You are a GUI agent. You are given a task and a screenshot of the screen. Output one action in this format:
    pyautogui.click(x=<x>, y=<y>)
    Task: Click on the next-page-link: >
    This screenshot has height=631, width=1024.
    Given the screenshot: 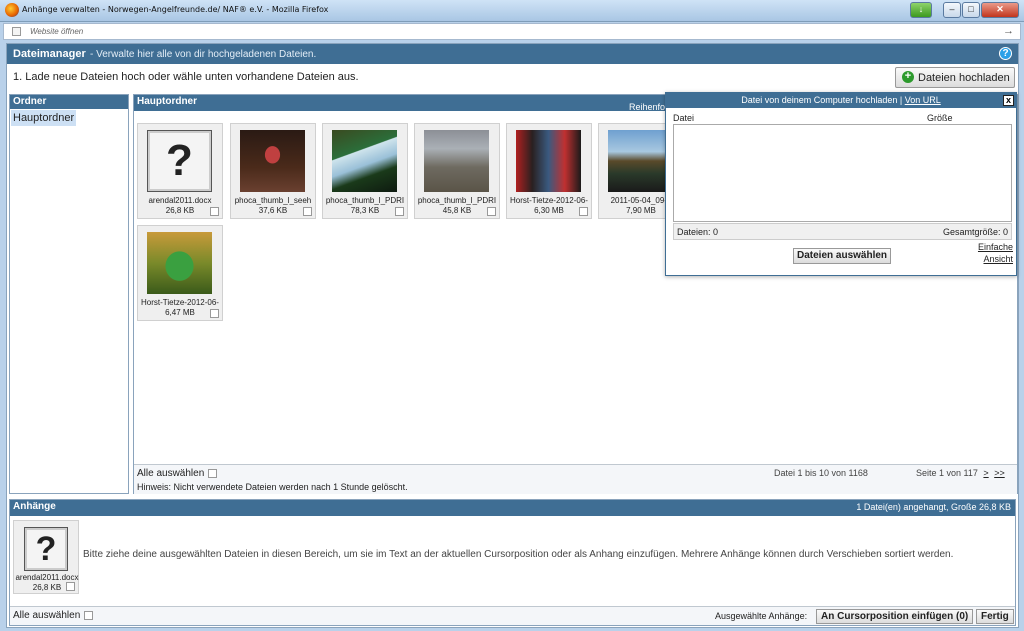 What is the action you would take?
    pyautogui.click(x=985, y=473)
    